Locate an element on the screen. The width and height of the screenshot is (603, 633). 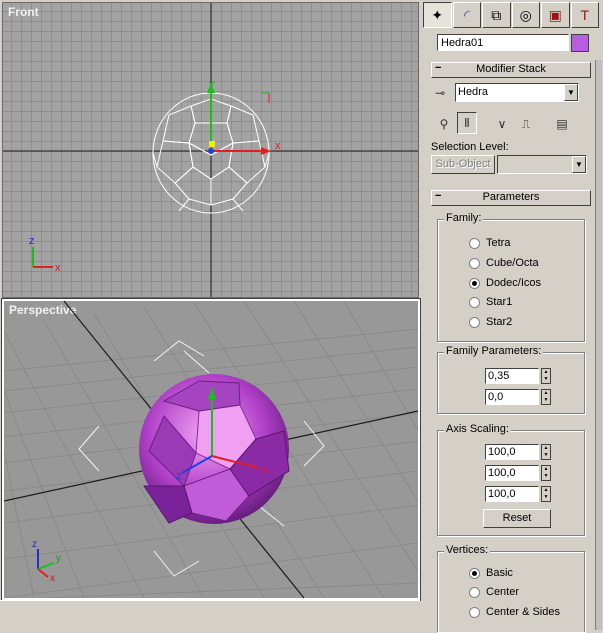
family-p-spinner: P: 0,35 ▲▼ is located at coordinates (507, 376).